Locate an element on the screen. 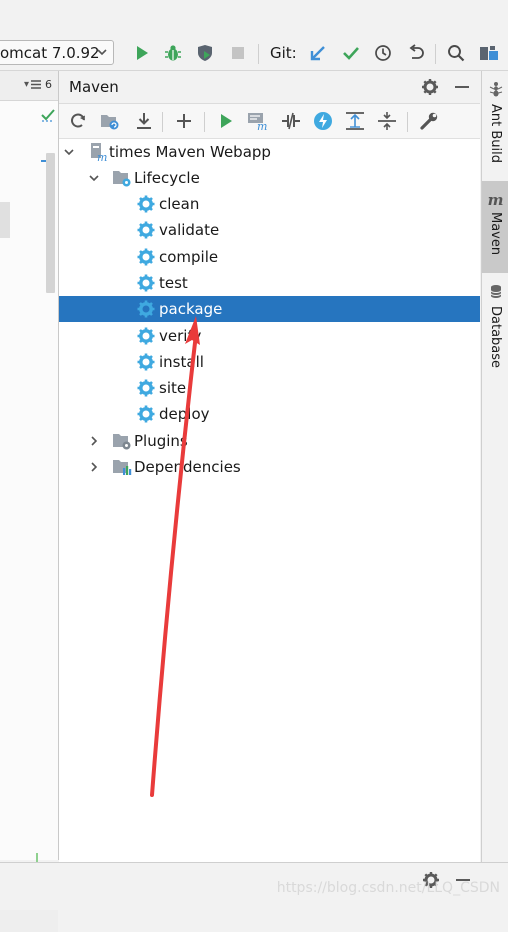 This screenshot has height=932, width=508. collapse-all-icon is located at coordinates (387, 121).